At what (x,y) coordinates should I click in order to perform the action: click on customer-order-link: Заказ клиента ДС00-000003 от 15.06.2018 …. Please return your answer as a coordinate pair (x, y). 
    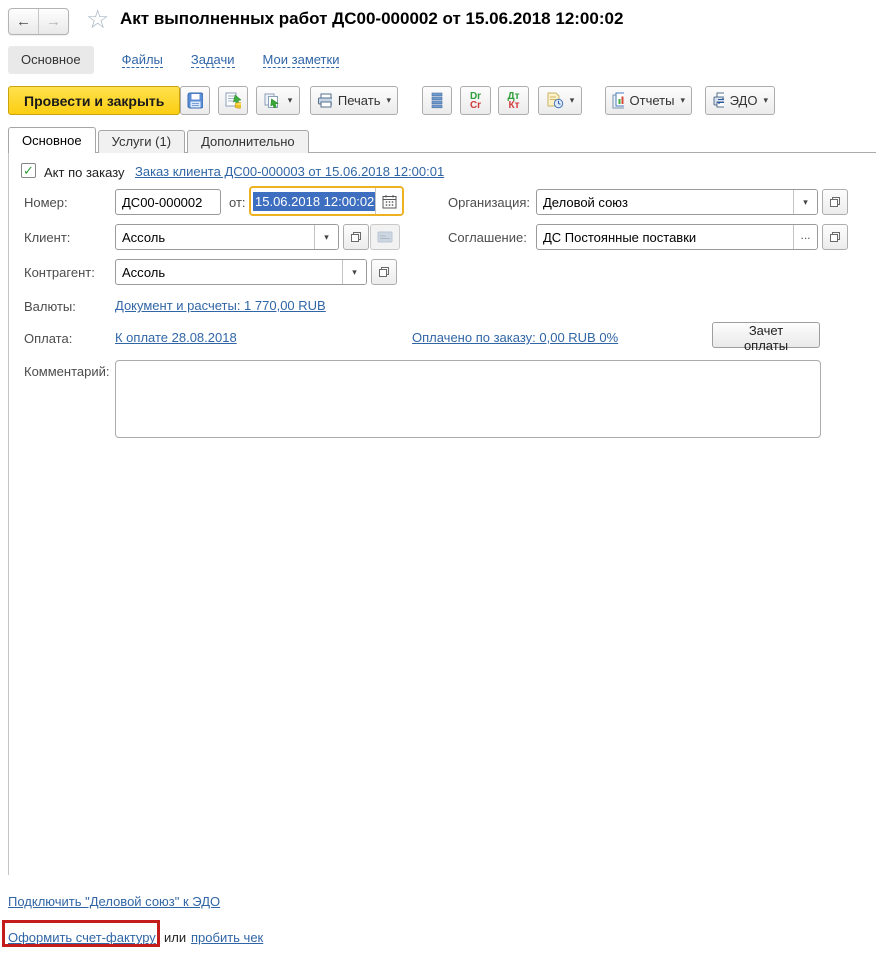
    Looking at the image, I should click on (289, 171).